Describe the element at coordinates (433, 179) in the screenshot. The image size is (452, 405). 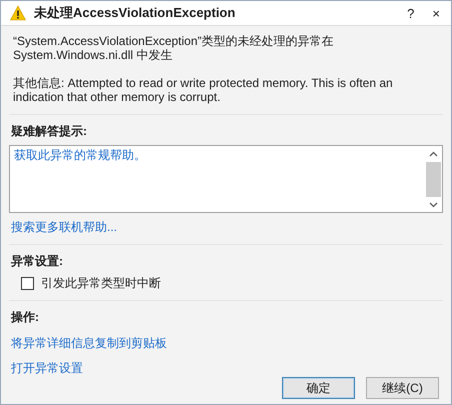
I see `scroll-thumb` at that location.